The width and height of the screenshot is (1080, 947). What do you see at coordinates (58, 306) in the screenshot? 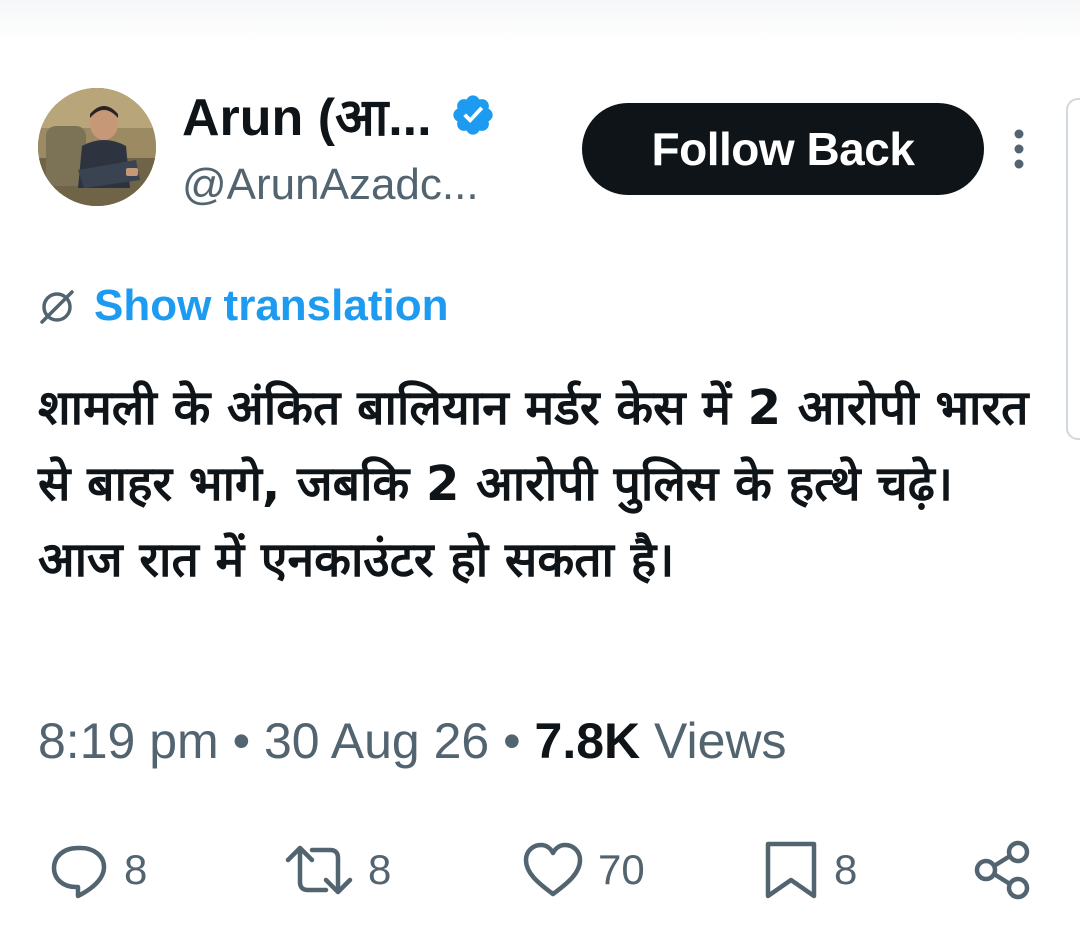
I see `globe-icon` at bounding box center [58, 306].